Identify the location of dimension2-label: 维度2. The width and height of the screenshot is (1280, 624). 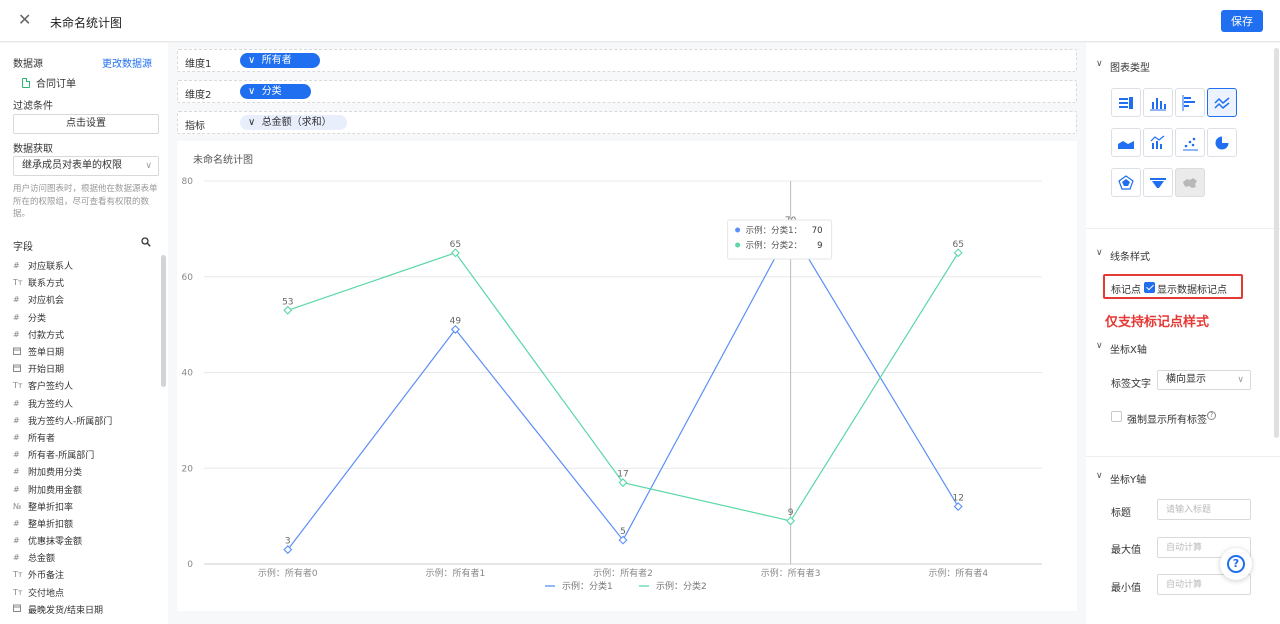
(198, 95).